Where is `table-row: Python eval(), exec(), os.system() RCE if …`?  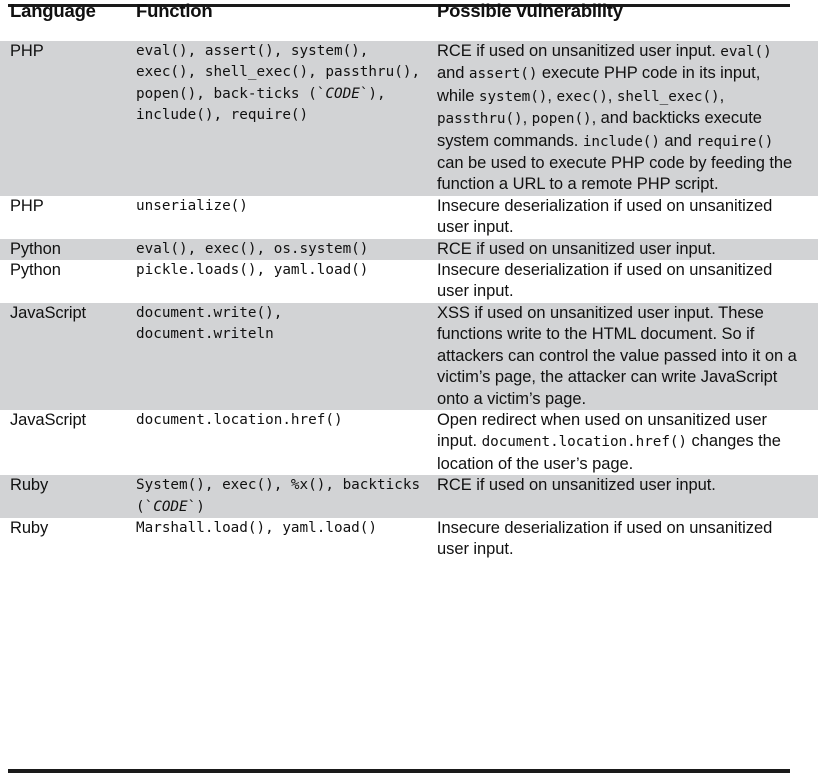
table-row: Python eval(), exec(), os.system() RCE if … is located at coordinates (409, 249).